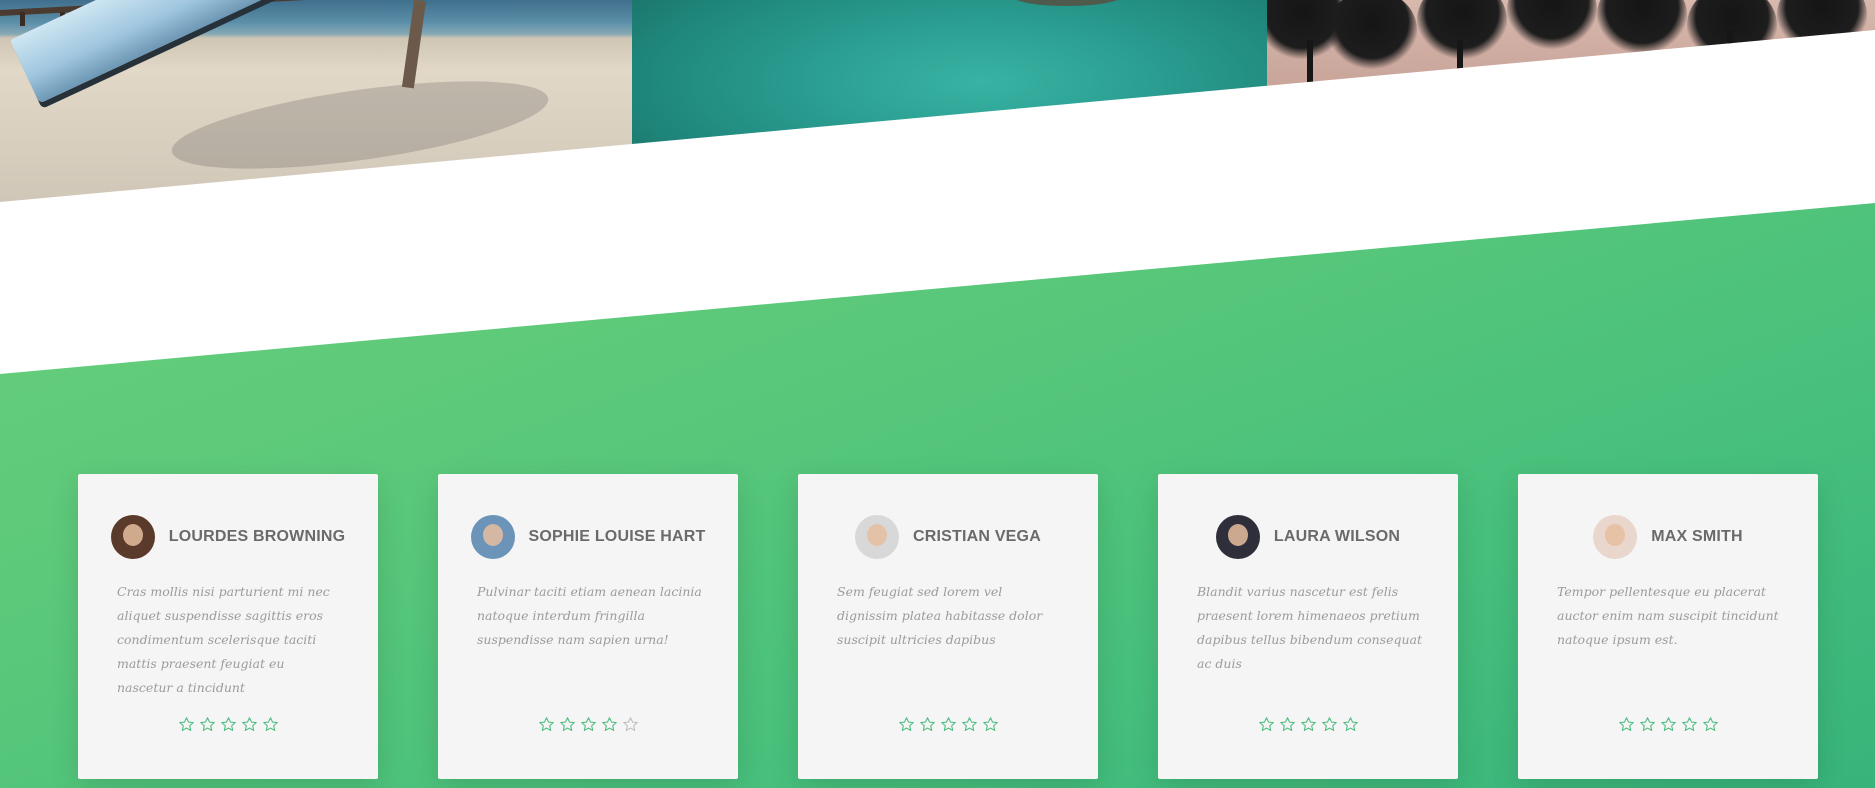 Image resolution: width=1875 pixels, height=788 pixels. Describe the element at coordinates (1337, 536) in the screenshot. I see `reviewer-name: LAURA WILSON` at that location.